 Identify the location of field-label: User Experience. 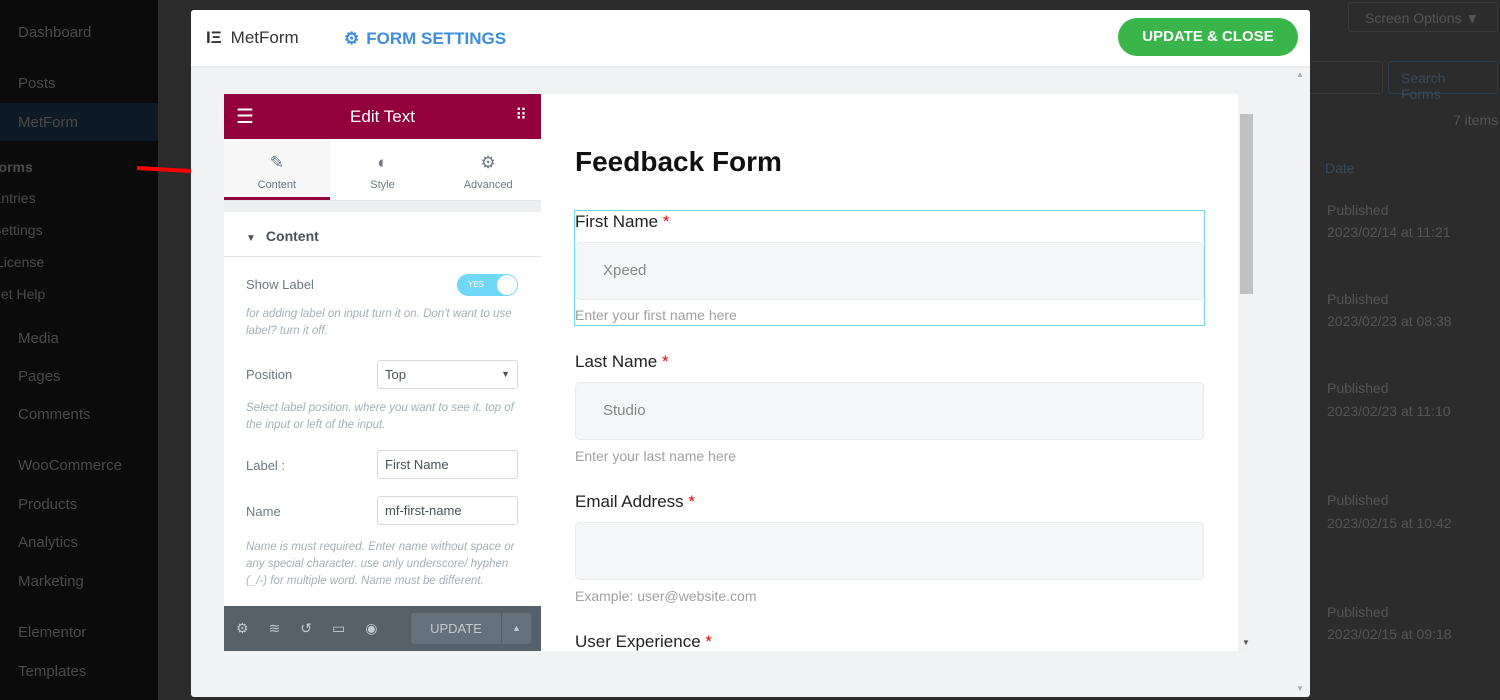
(638, 641).